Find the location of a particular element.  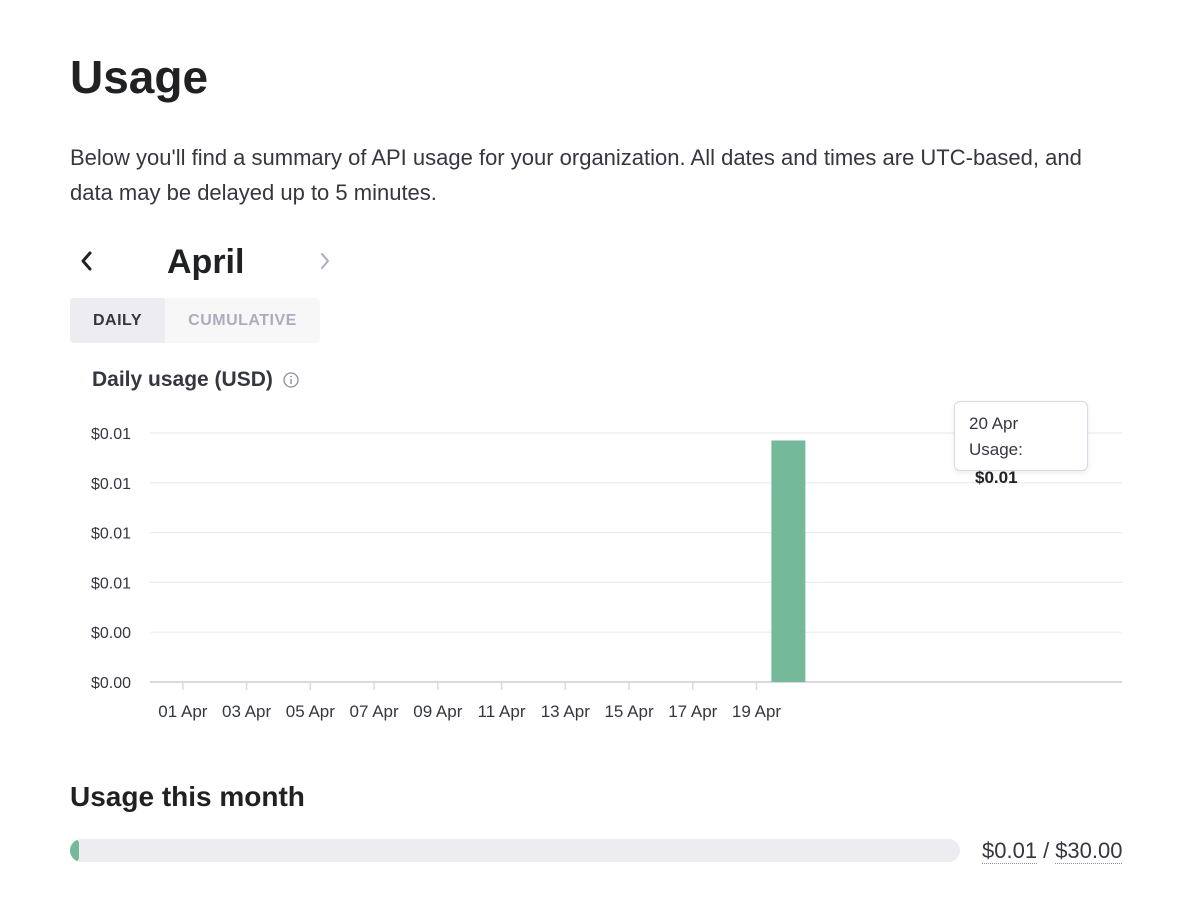

usage-this-month-title: Usage this month is located at coordinates (187, 796).